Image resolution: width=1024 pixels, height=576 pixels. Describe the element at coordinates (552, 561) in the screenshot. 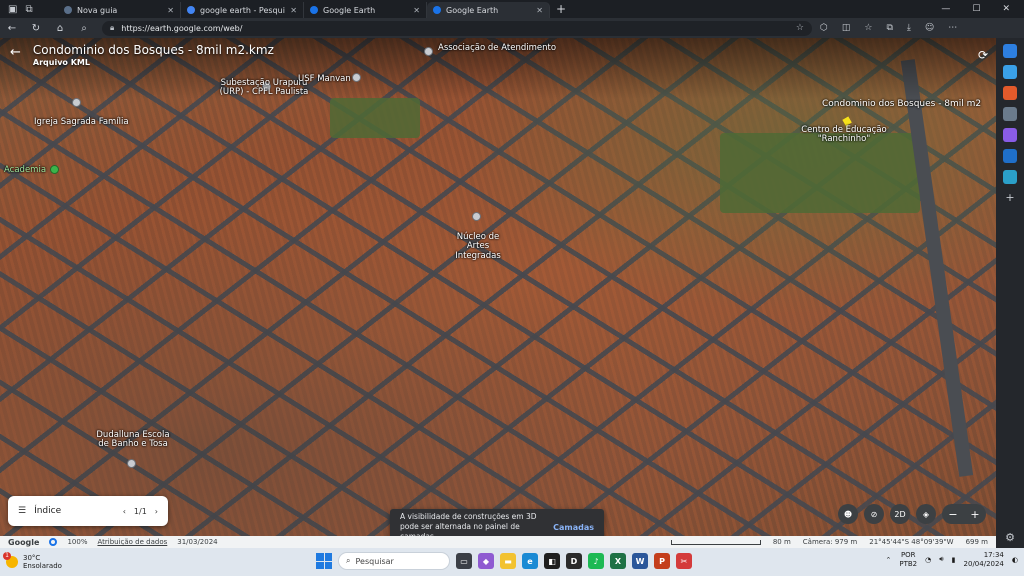

I see `store-icon: ◧` at that location.